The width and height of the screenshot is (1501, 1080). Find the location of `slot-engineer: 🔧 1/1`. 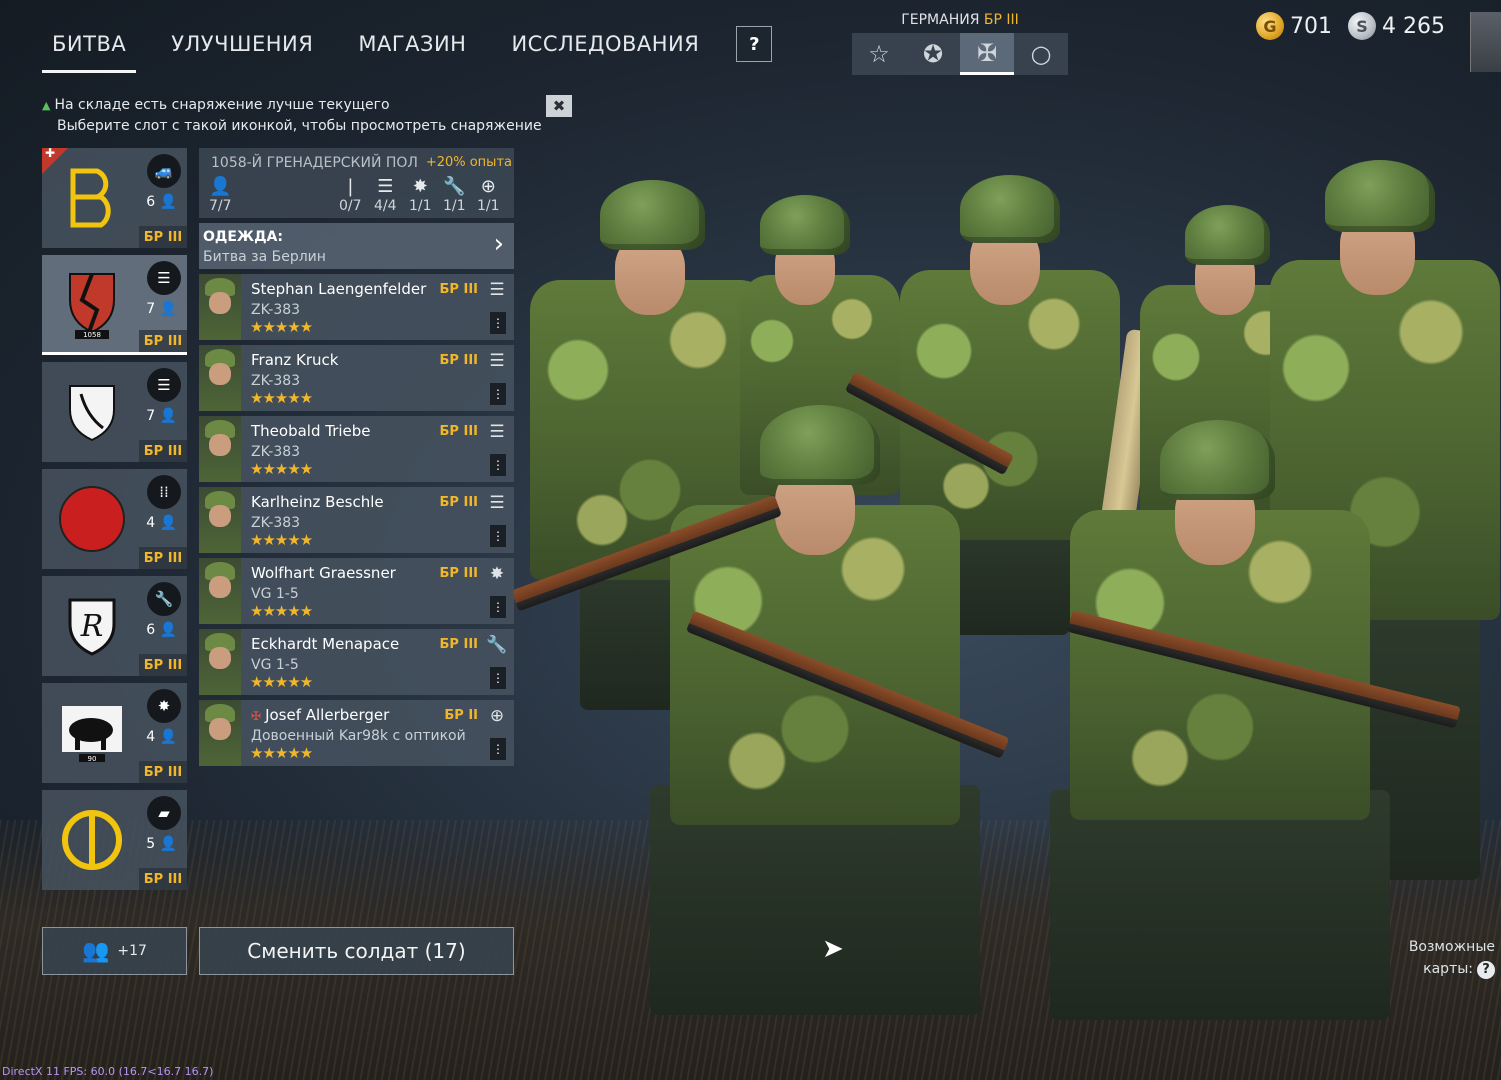

slot-engineer: 🔧 1/1 is located at coordinates (454, 195).